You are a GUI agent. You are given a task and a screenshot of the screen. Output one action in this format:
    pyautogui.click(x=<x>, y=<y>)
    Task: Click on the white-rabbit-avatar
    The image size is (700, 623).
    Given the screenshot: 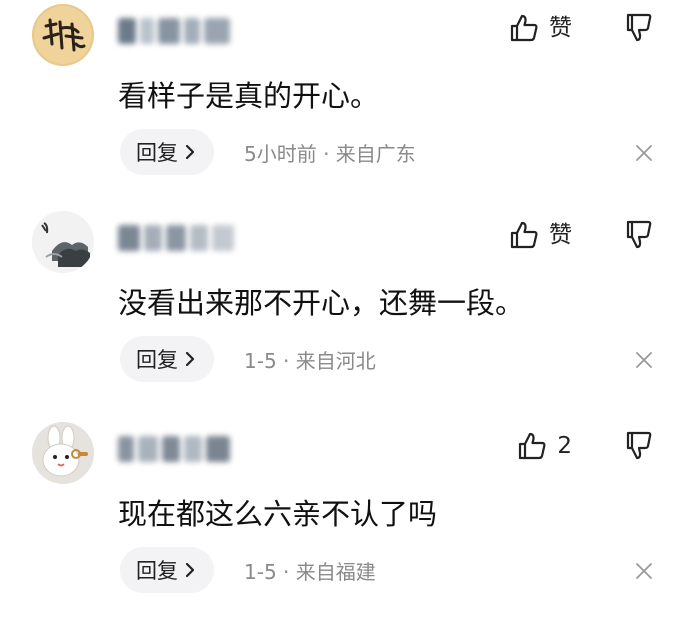 What is the action you would take?
    pyautogui.click(x=63, y=453)
    